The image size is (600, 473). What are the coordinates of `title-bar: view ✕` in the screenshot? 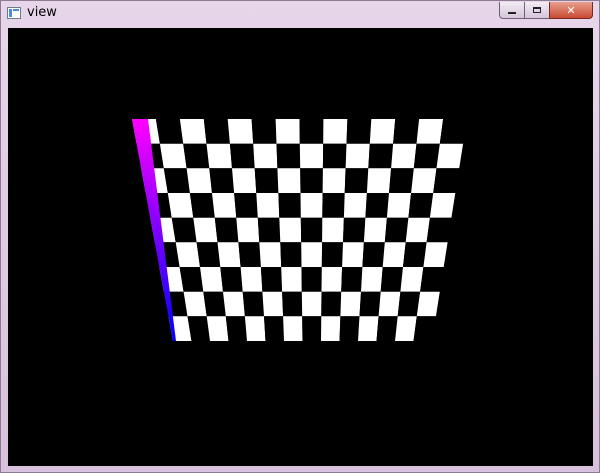 It's located at (300, 14).